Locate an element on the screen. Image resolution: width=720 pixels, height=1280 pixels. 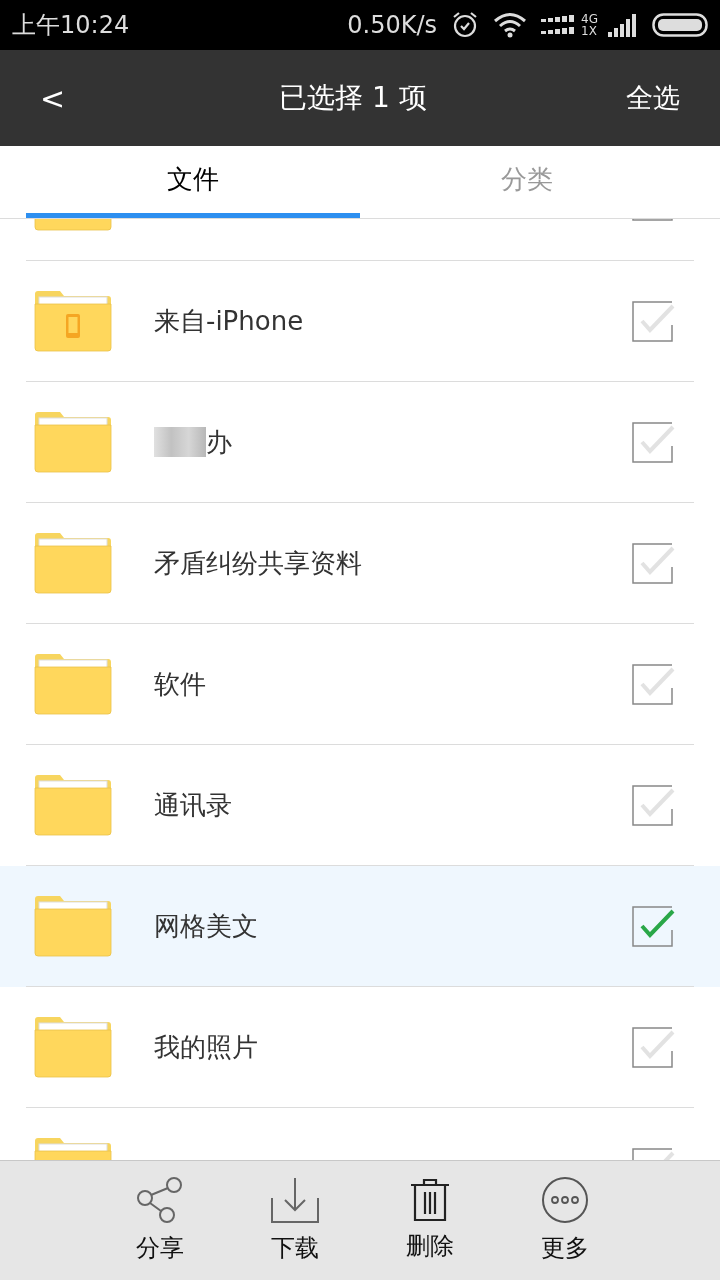
back-button: < is located at coordinates (60, 98).